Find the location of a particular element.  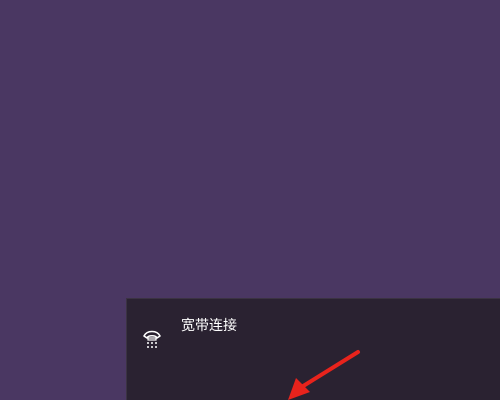

red-arrow-annotation is located at coordinates (324, 375).